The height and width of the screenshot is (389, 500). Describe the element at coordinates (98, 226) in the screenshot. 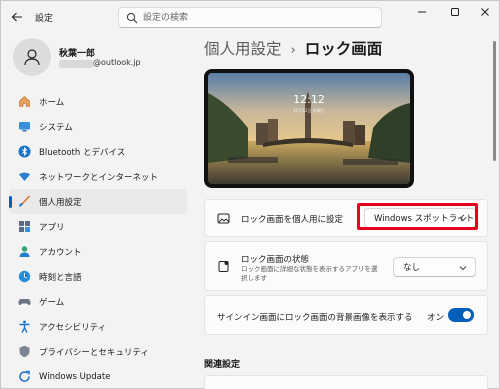

I see `sidebar-item-apps: アプリ` at that location.